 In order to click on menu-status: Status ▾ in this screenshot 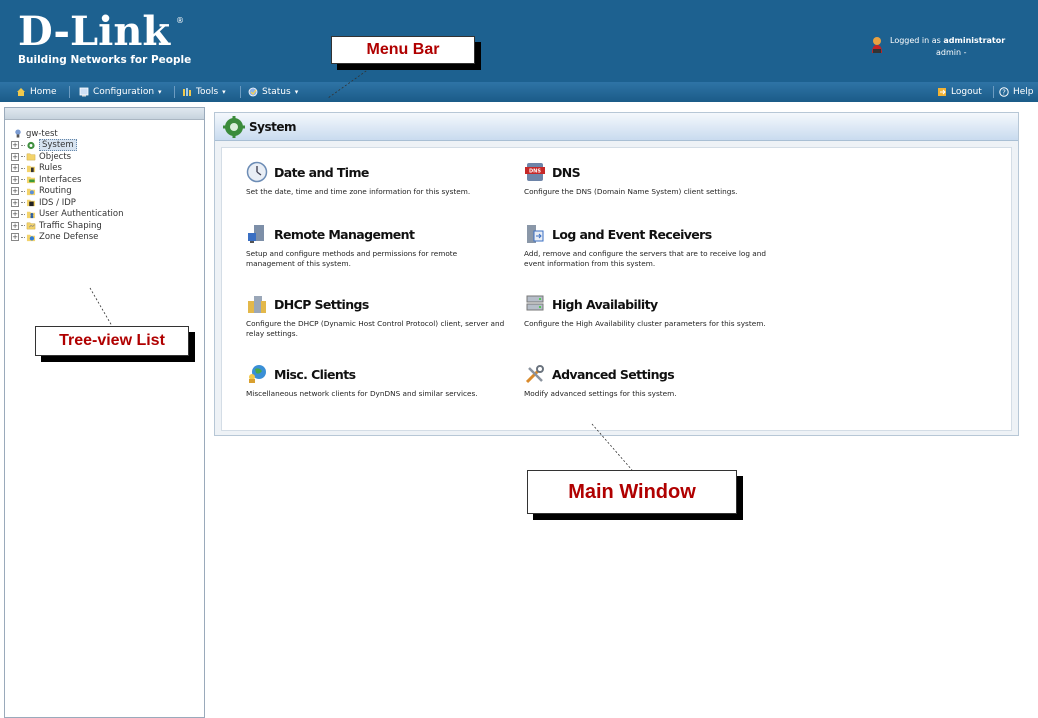, I will do `click(273, 92)`.